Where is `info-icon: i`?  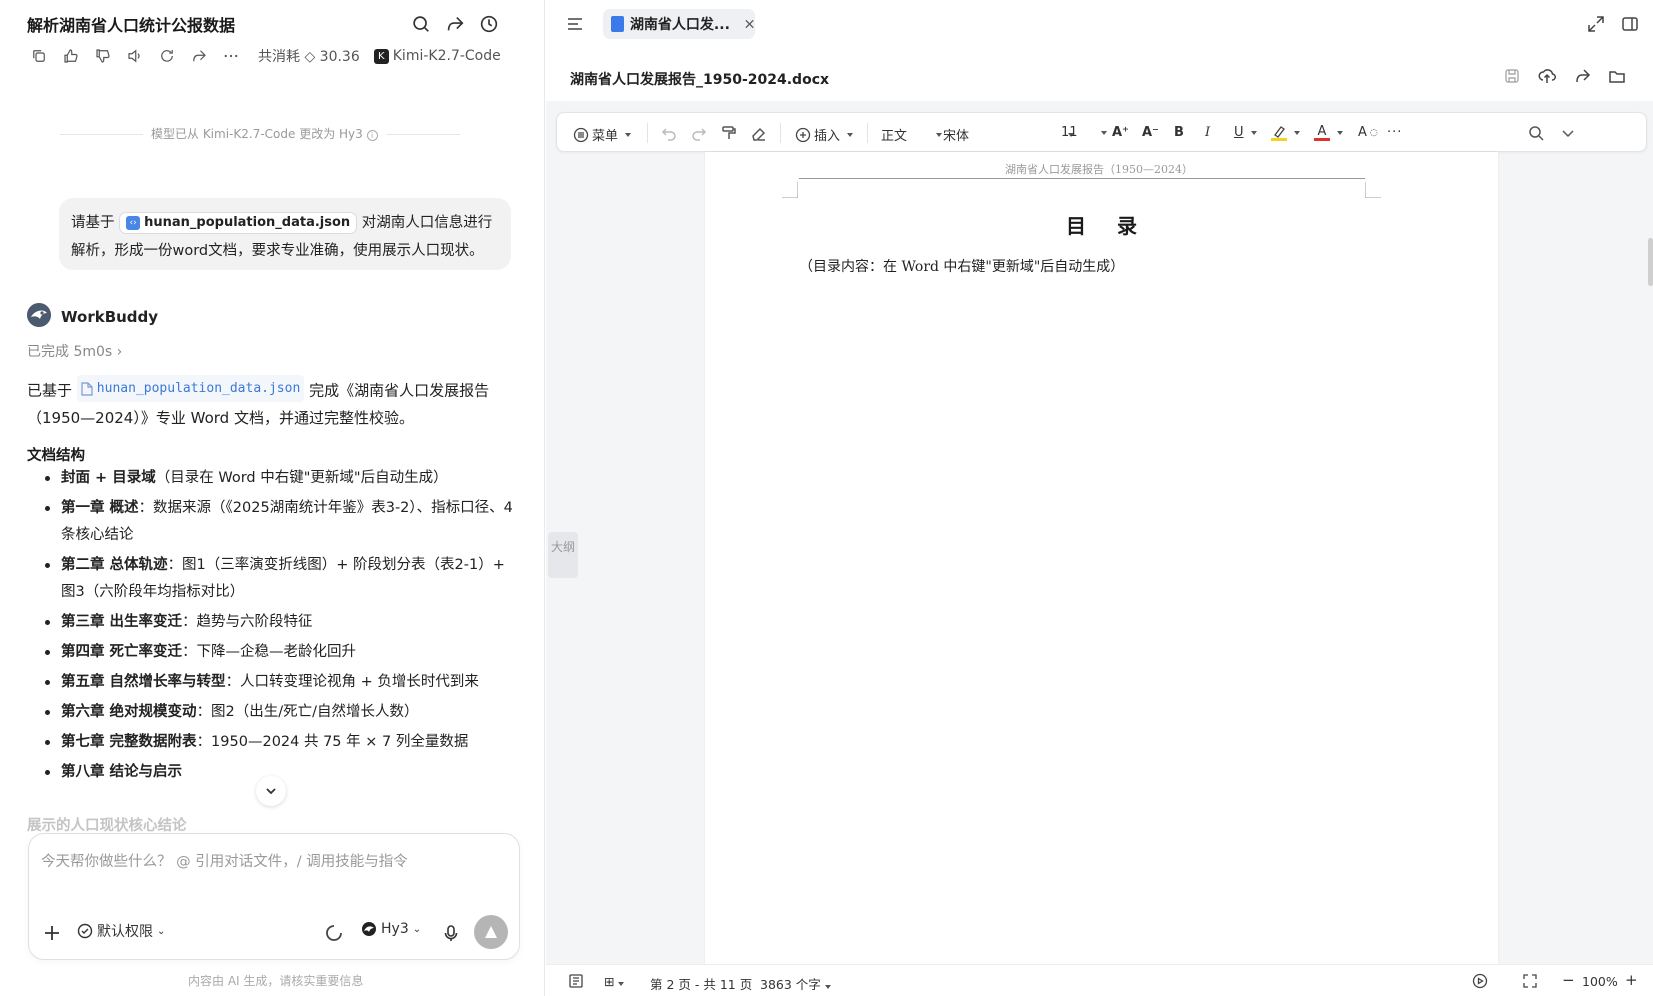
info-icon: i is located at coordinates (372, 135).